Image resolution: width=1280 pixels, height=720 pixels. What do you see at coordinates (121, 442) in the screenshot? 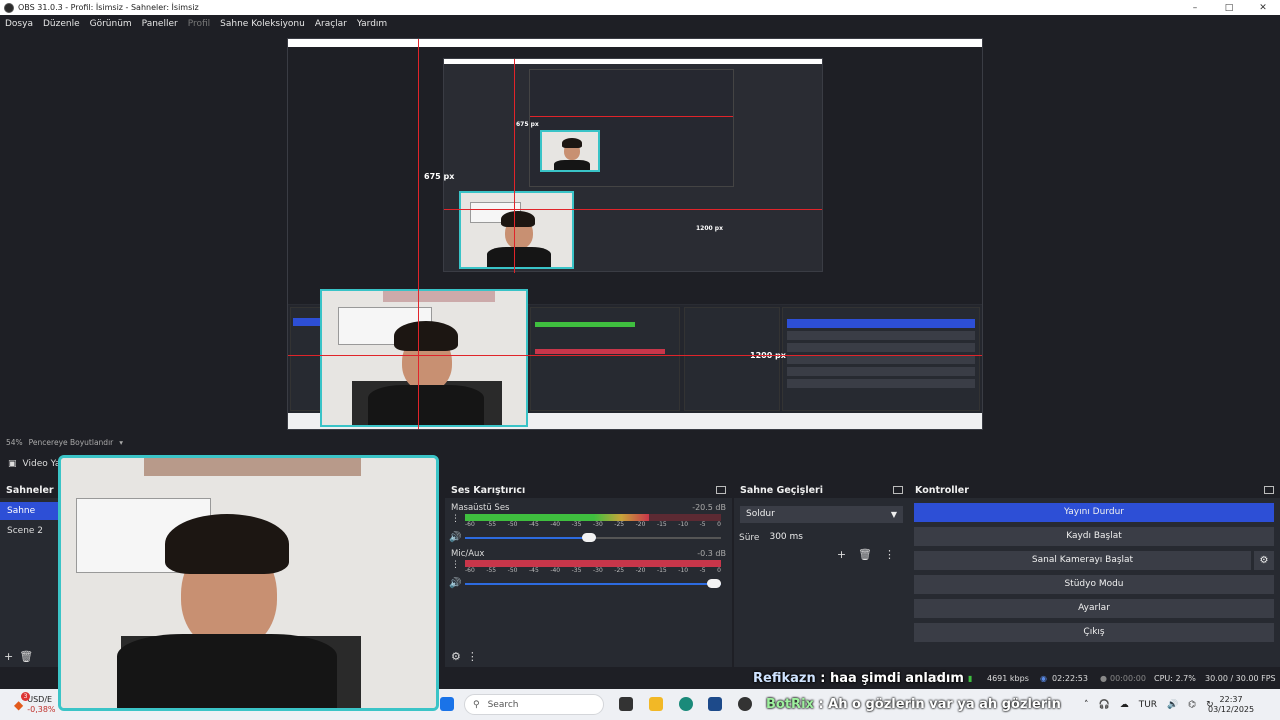
I see `chevron-down-icon: ▾` at bounding box center [121, 442].